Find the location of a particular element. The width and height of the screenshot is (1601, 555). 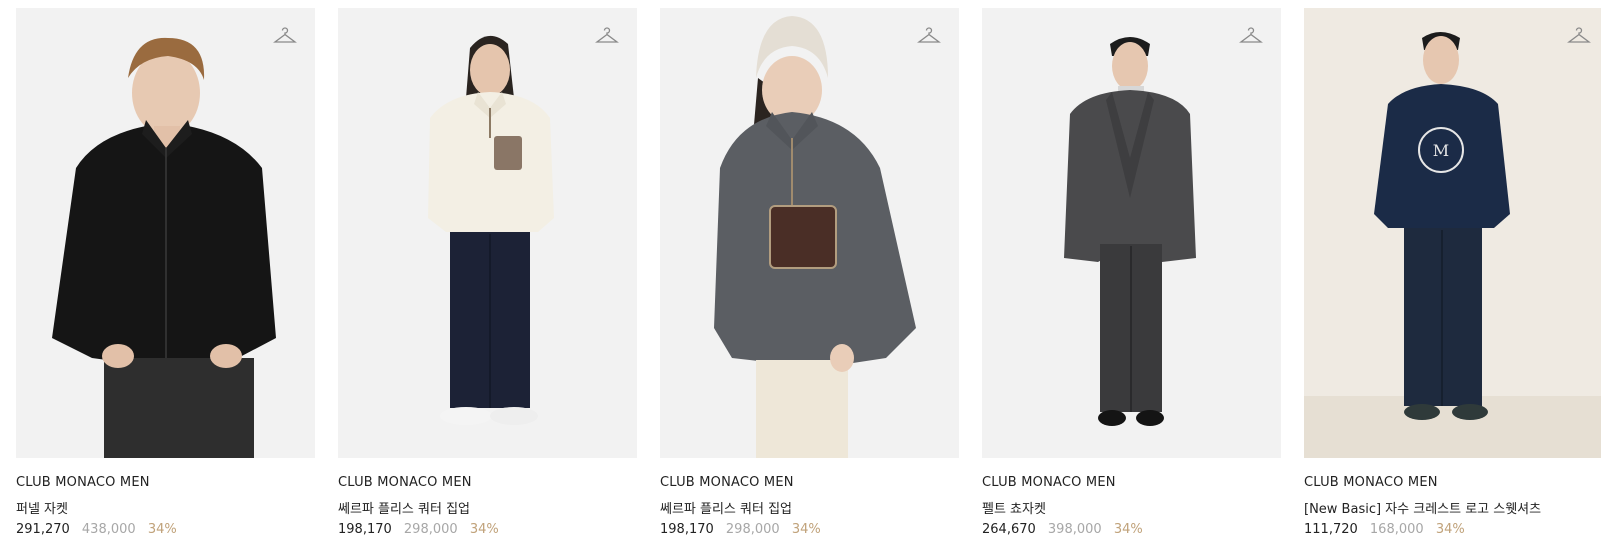

product-photo-grey-fleece is located at coordinates (815, 237).